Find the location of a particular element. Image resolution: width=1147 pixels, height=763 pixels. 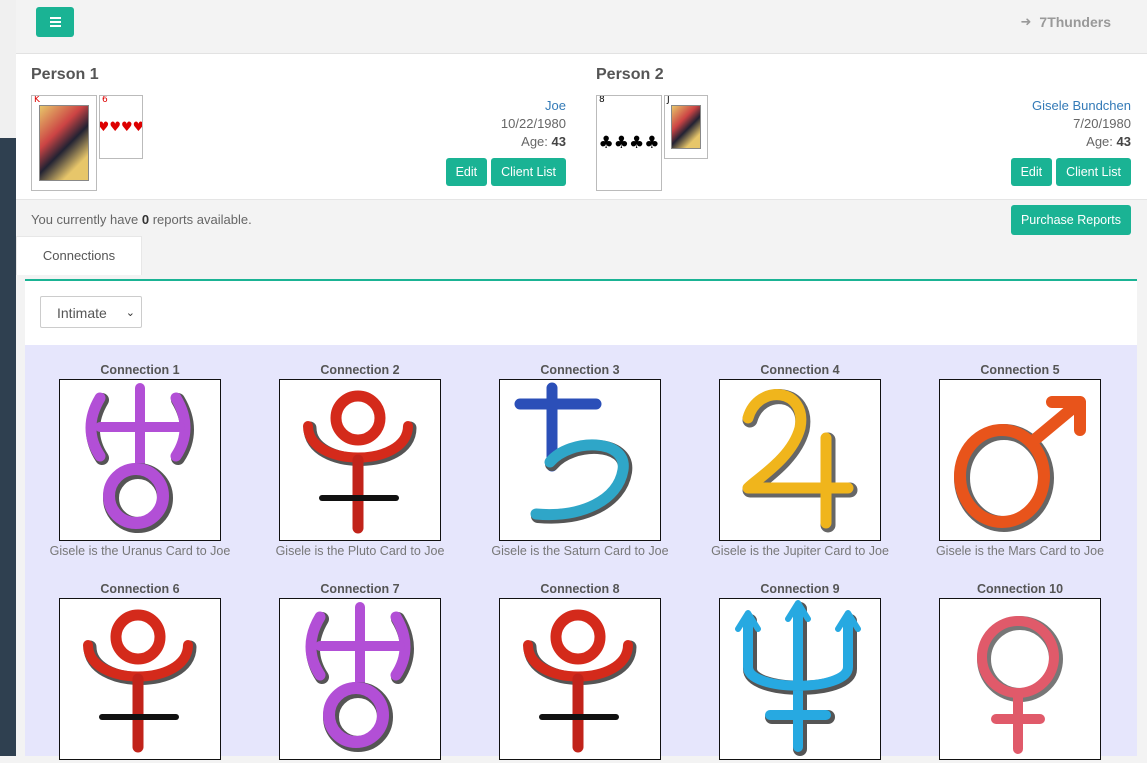

jupiter-symbol-icon is located at coordinates (800, 461).